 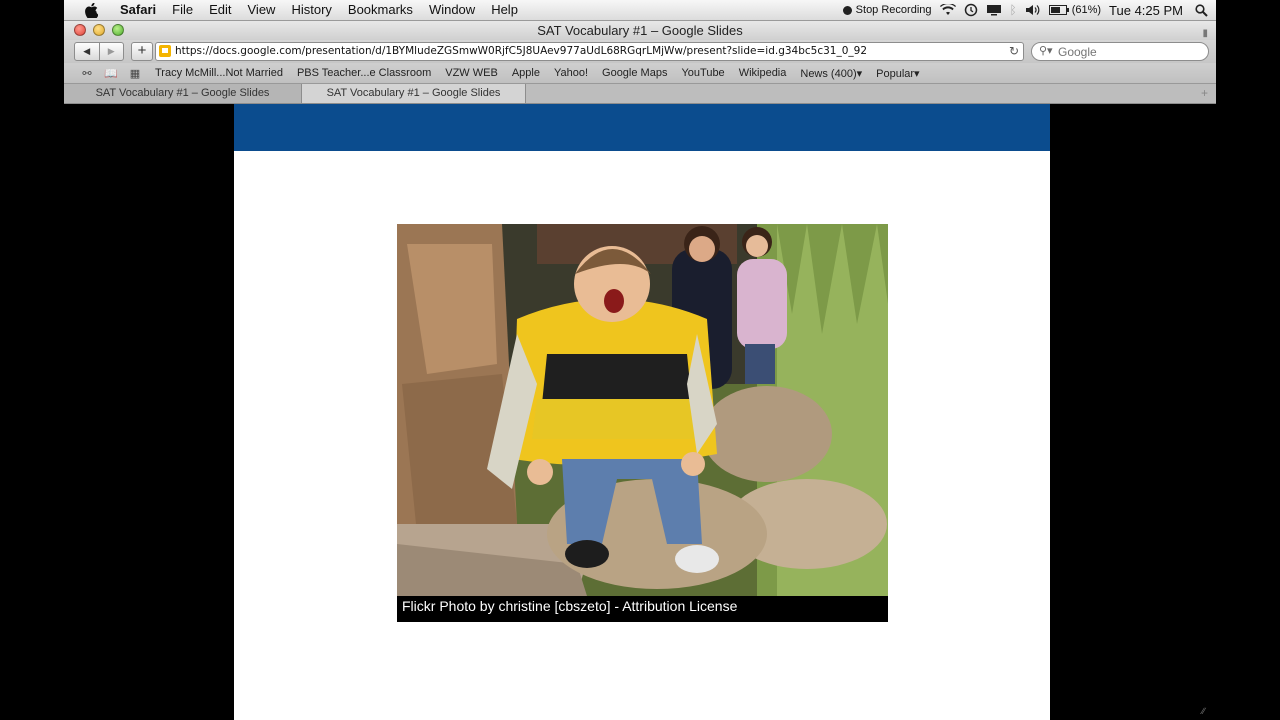 I want to click on window-title-bar: SAT Vocabulary #1 – Google Slides ▮, so click(x=640, y=30).